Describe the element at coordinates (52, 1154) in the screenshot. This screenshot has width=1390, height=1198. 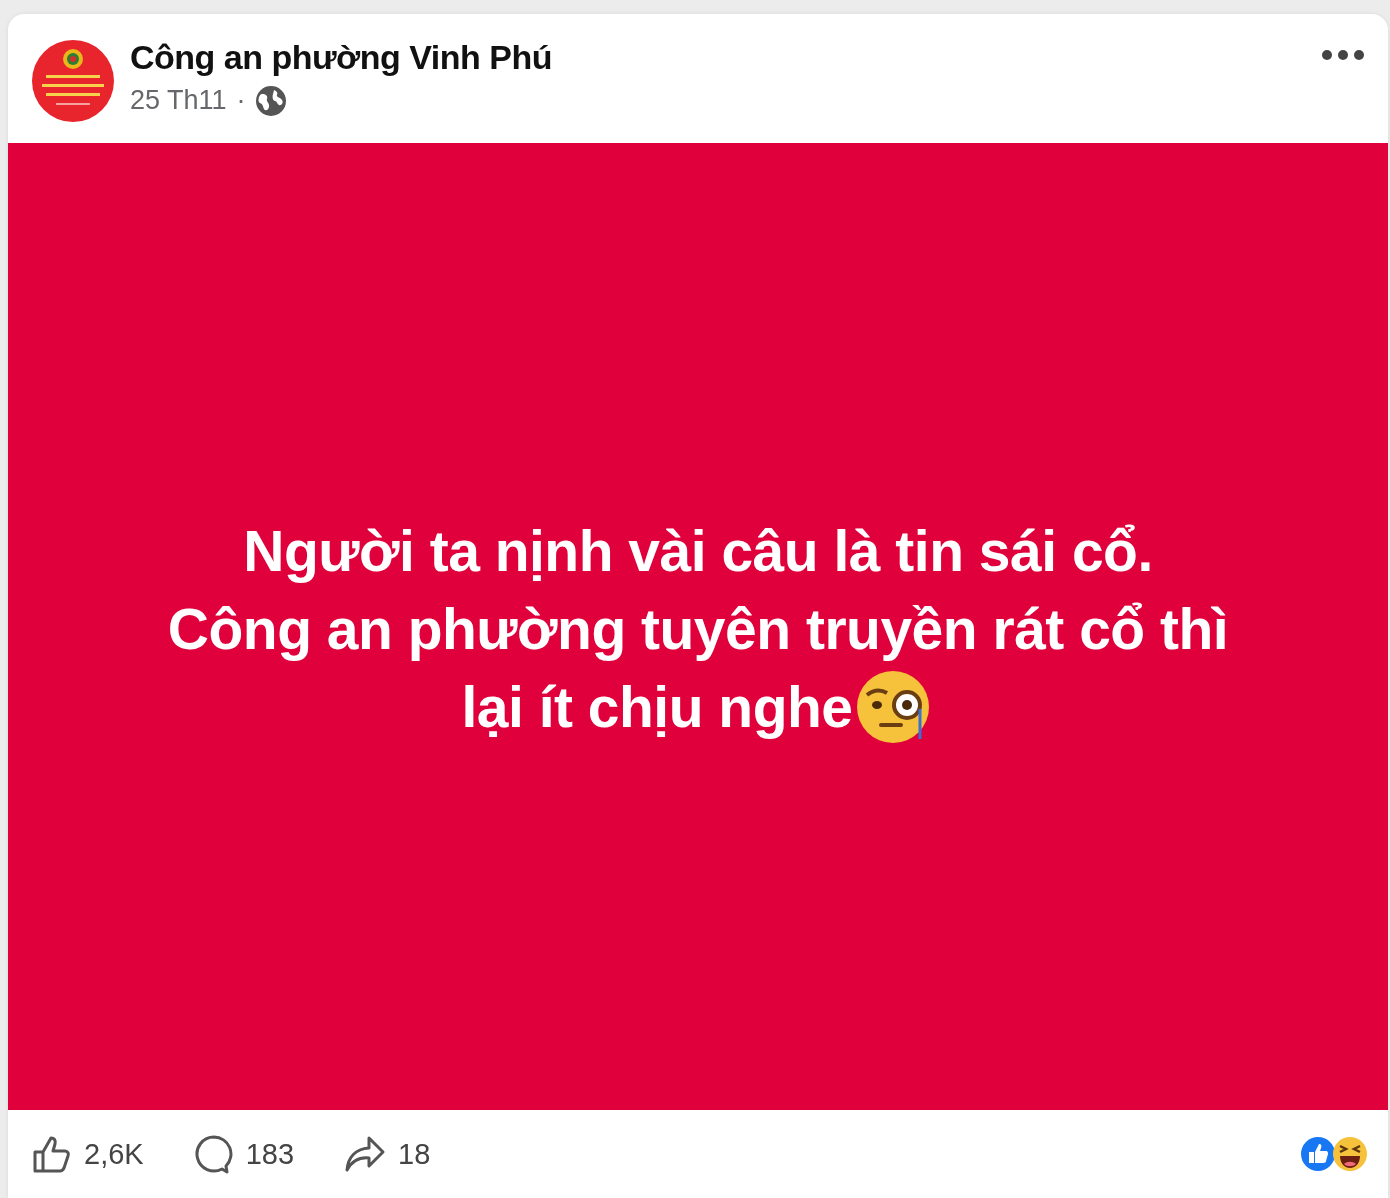
I see `thumbs-up-icon` at that location.